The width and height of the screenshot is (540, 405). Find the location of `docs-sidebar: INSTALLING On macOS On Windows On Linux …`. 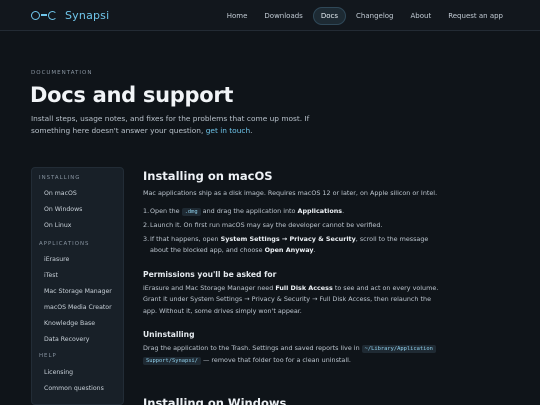

docs-sidebar: INSTALLING On macOS On Windows On Linux … is located at coordinates (77, 286).